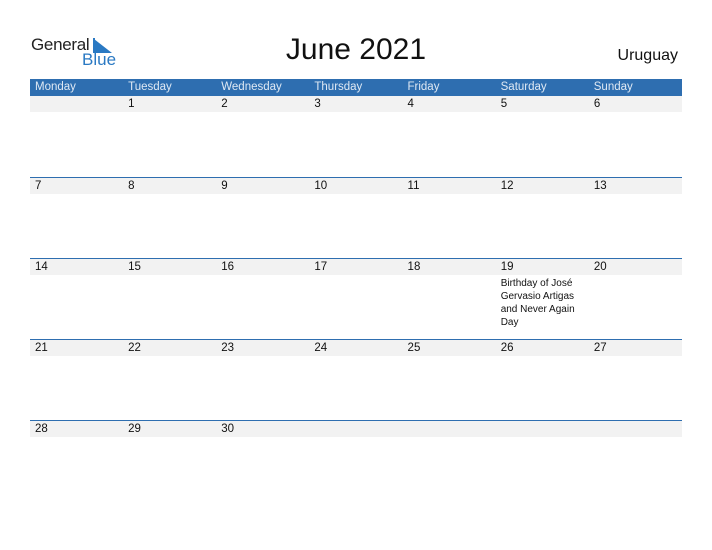 Image resolution: width=712 pixels, height=550 pixels. I want to click on day-cell: 18, so click(449, 299).